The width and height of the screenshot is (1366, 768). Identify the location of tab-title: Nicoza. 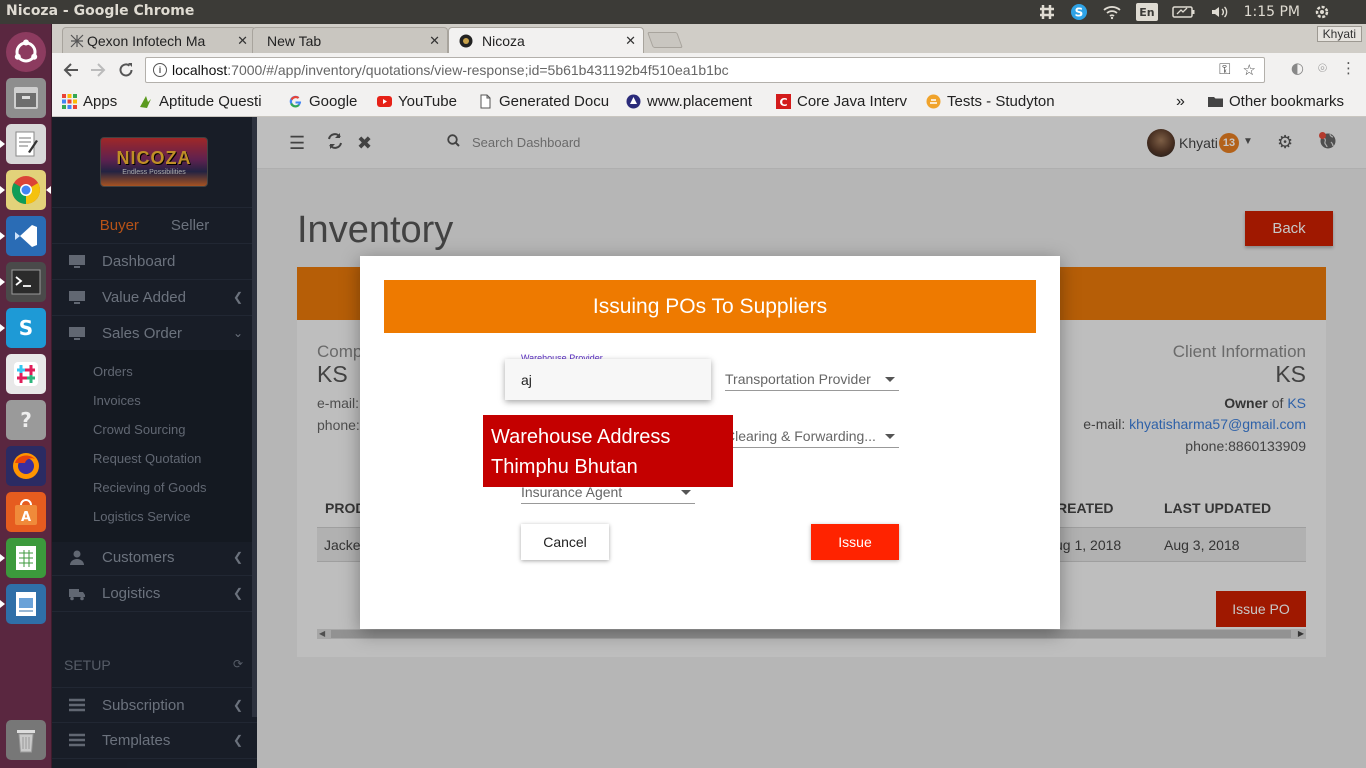
(503, 40).